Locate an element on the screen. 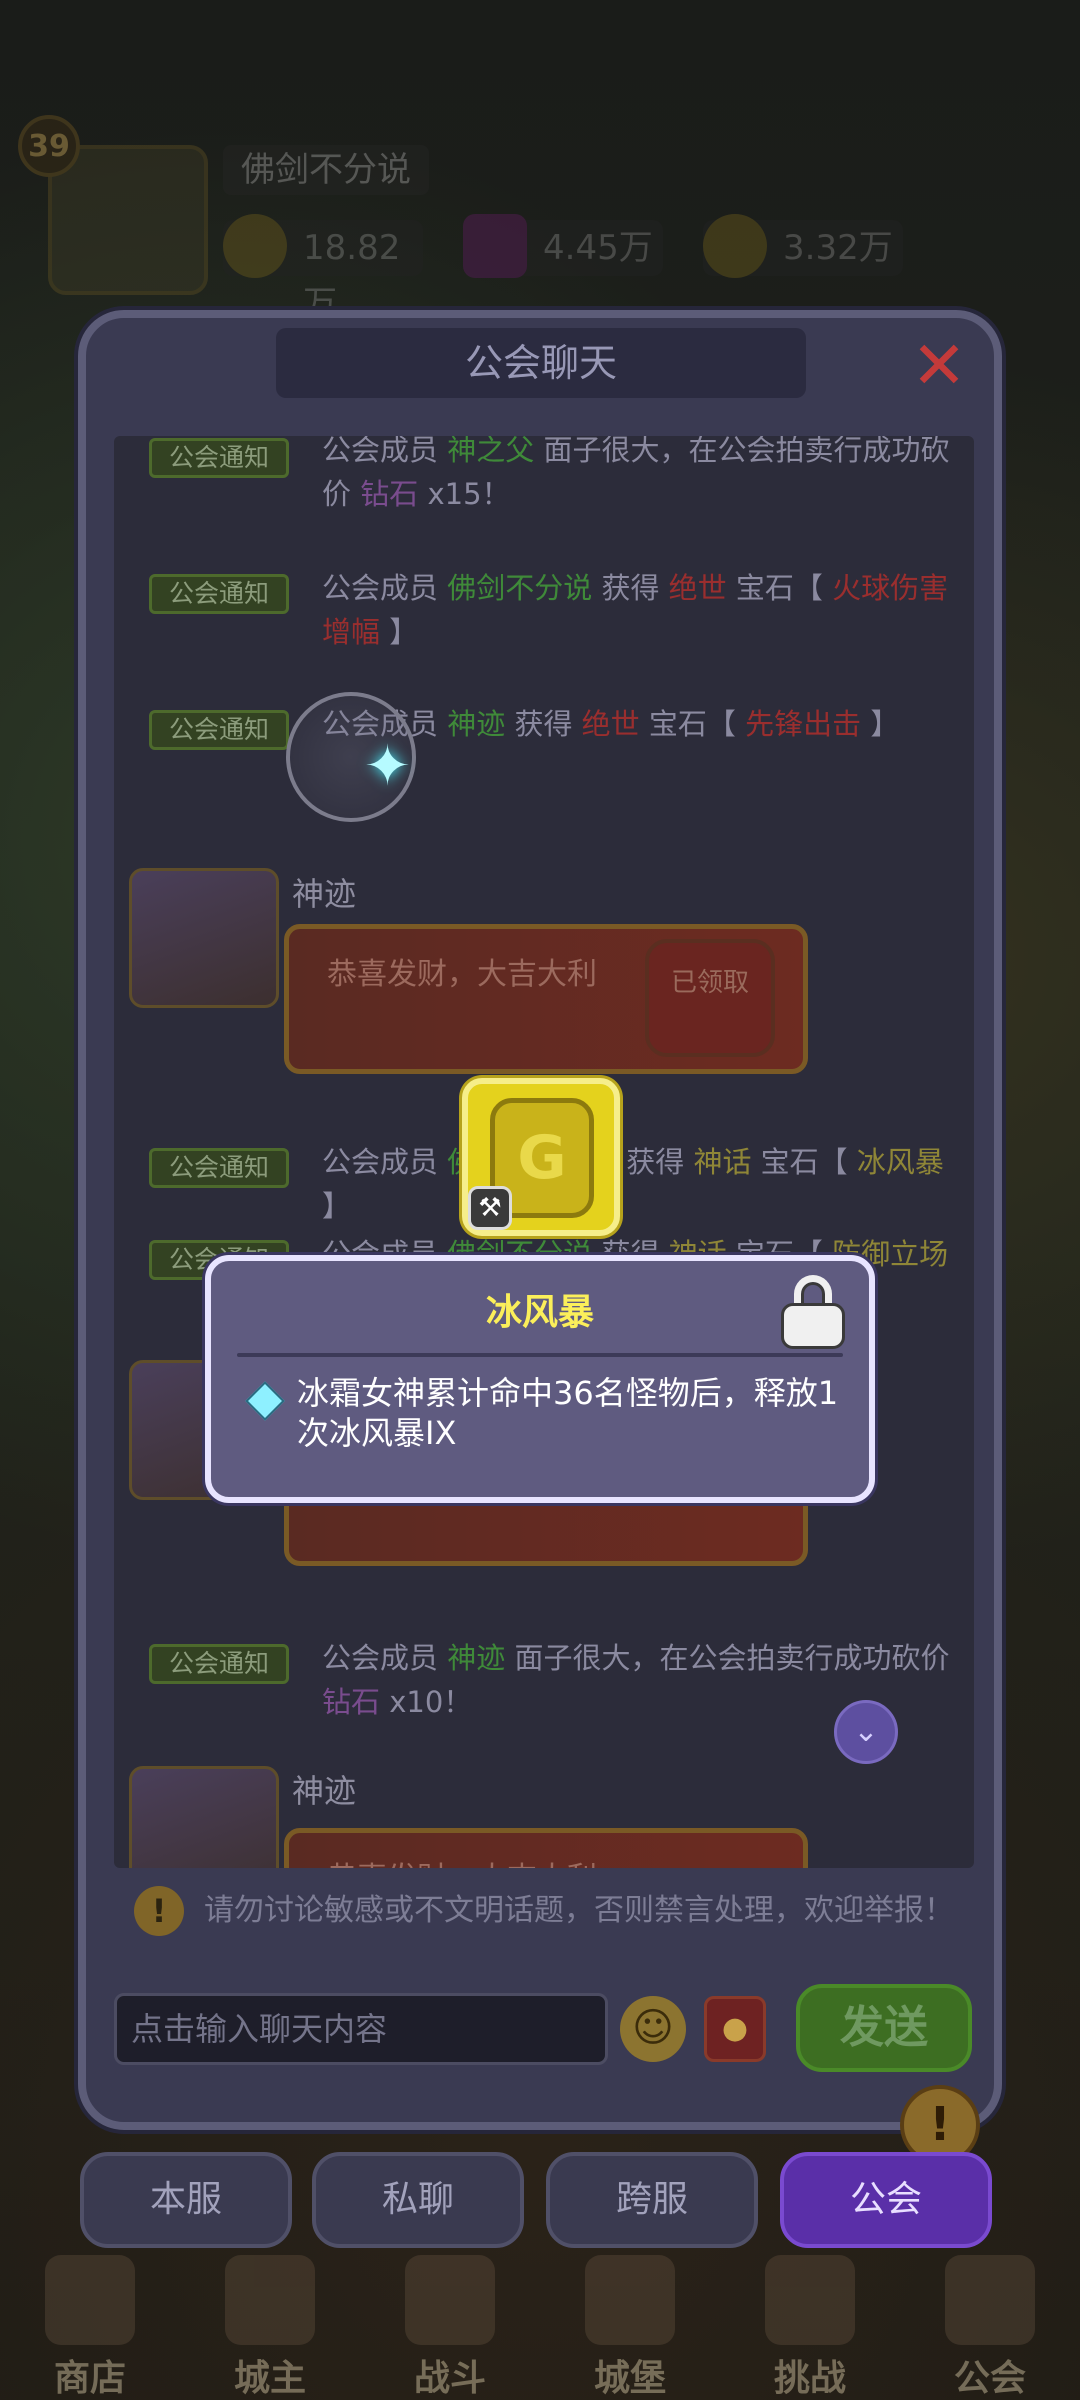  chat-channel-tabs: 本服 私聊 跨服 公会 is located at coordinates (540, 2202).